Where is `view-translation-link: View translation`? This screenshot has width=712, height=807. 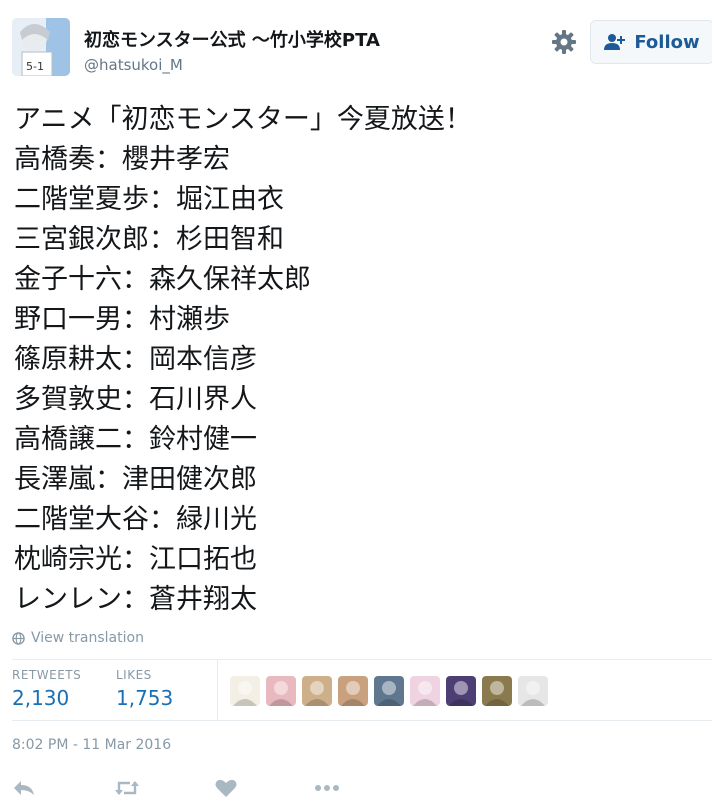 view-translation-link: View translation is located at coordinates (78, 638).